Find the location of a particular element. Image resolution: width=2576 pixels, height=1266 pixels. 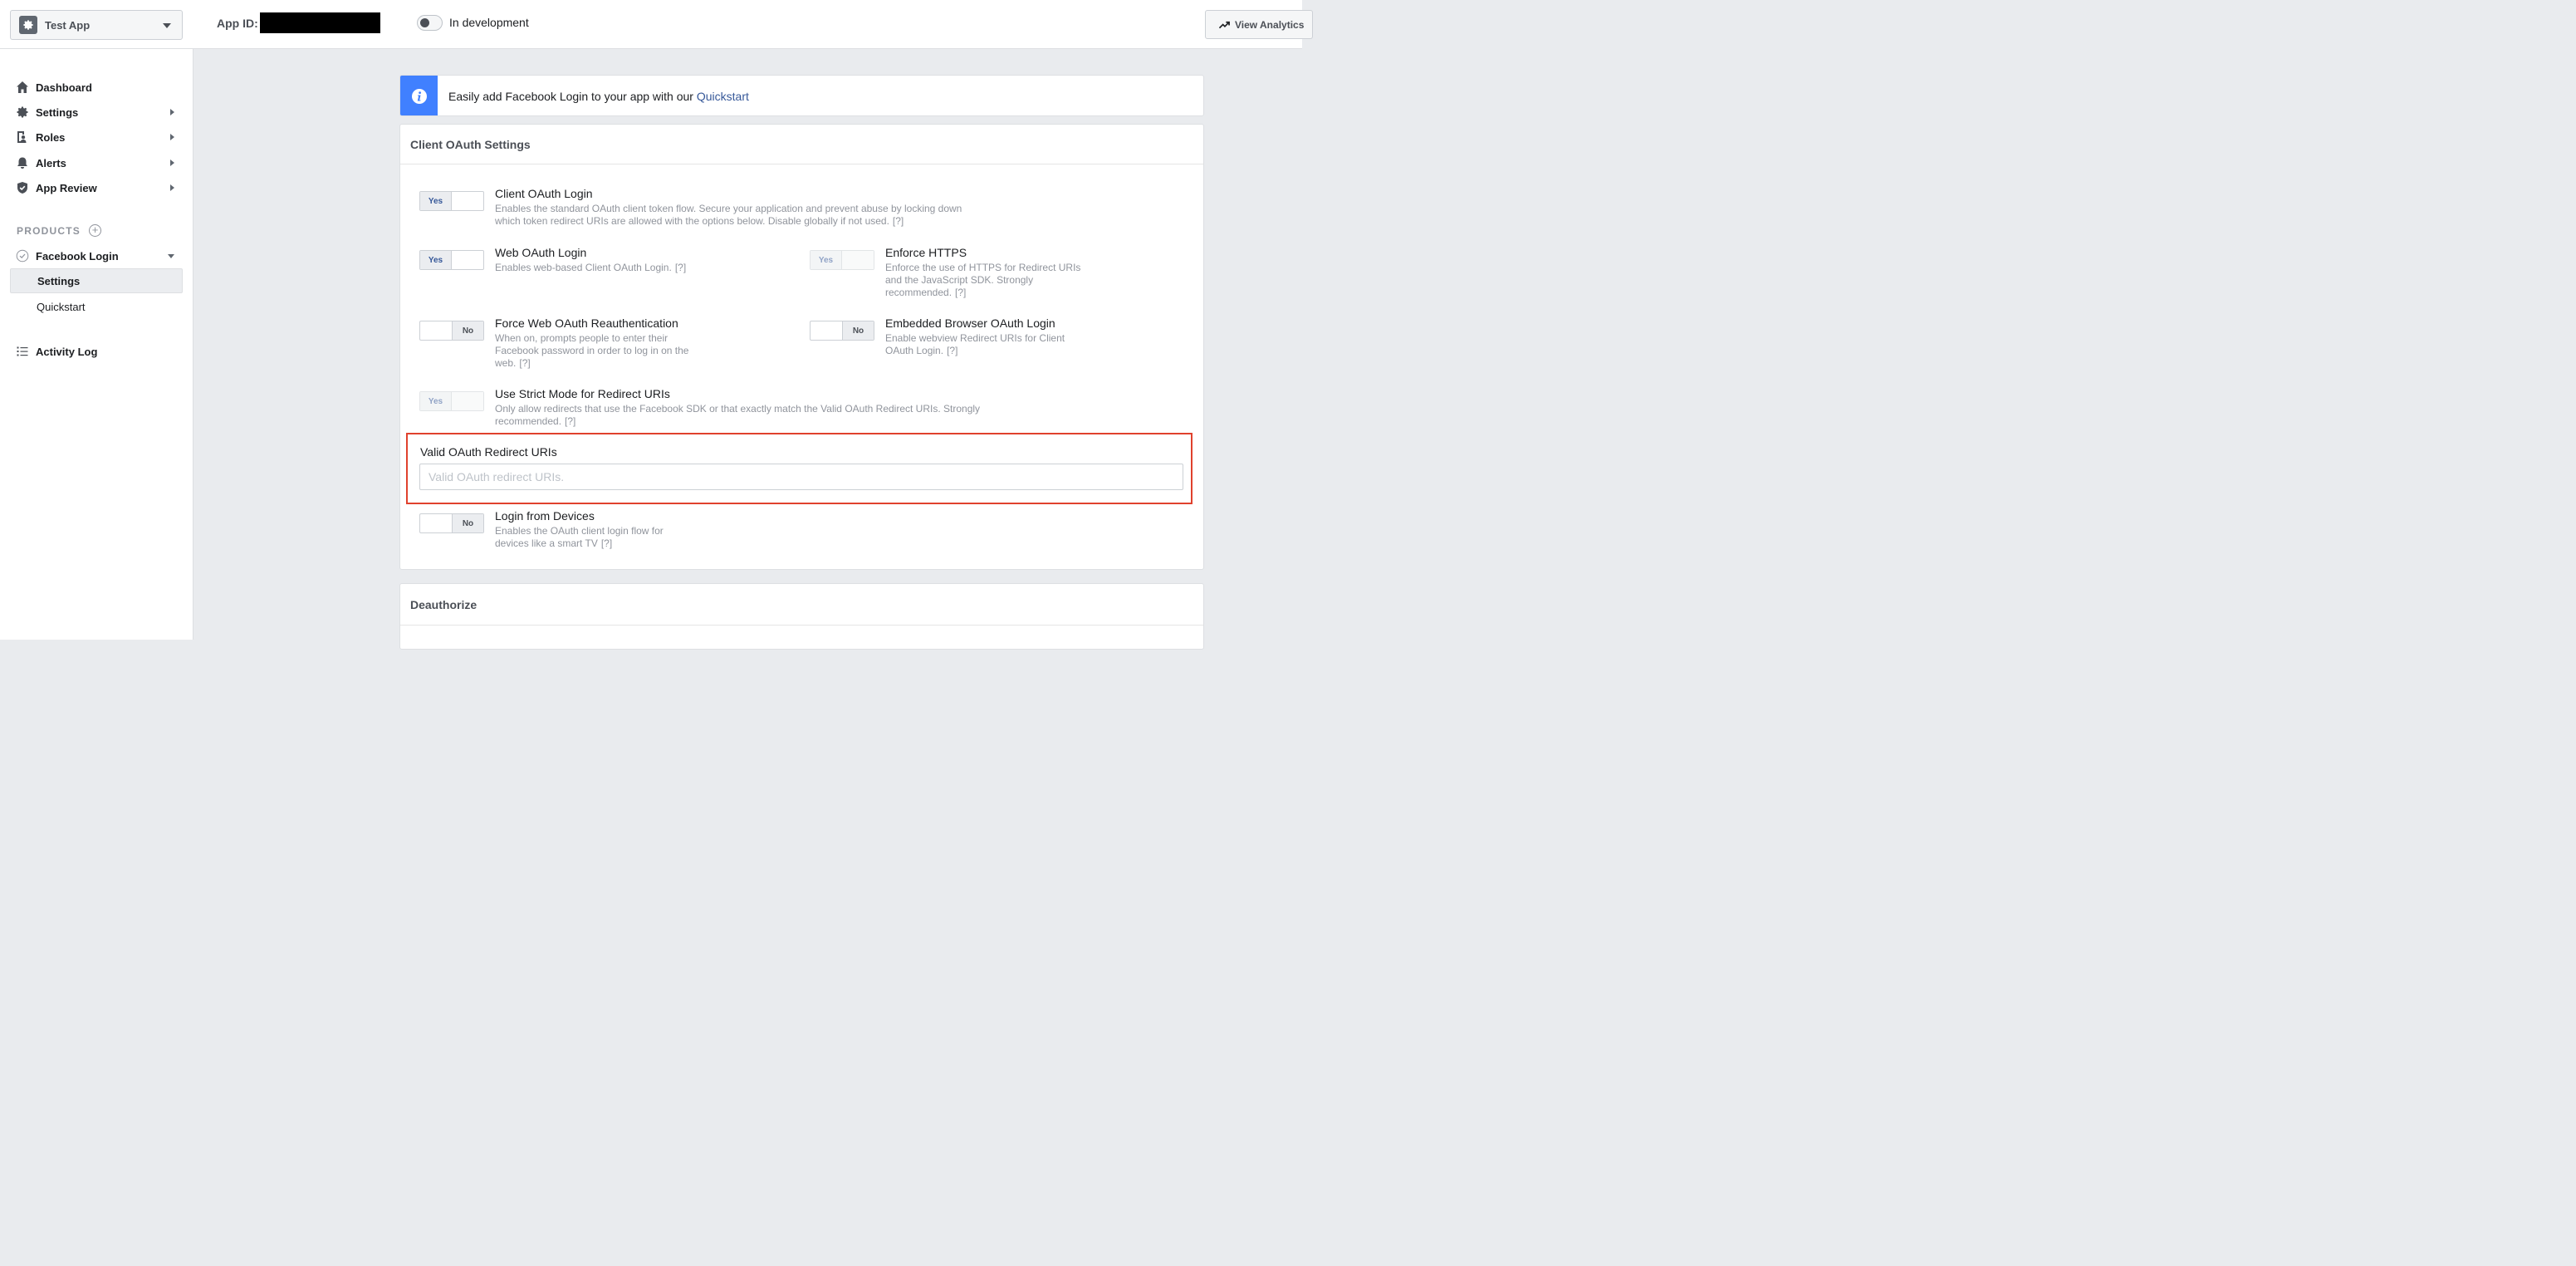

sidebar-item-activity-log: Activity Log is located at coordinates (56, 351).